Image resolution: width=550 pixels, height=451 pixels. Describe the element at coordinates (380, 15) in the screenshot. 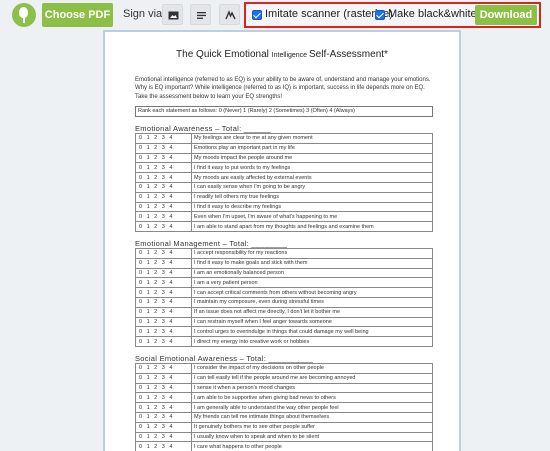

I see `black-white-checkbox` at that location.